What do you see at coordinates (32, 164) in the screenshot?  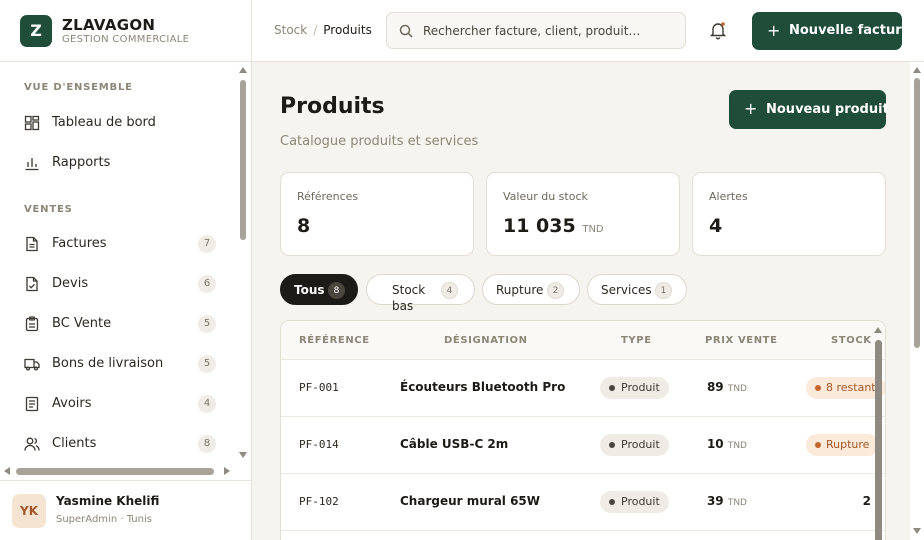 I see `bar-chart-icon` at bounding box center [32, 164].